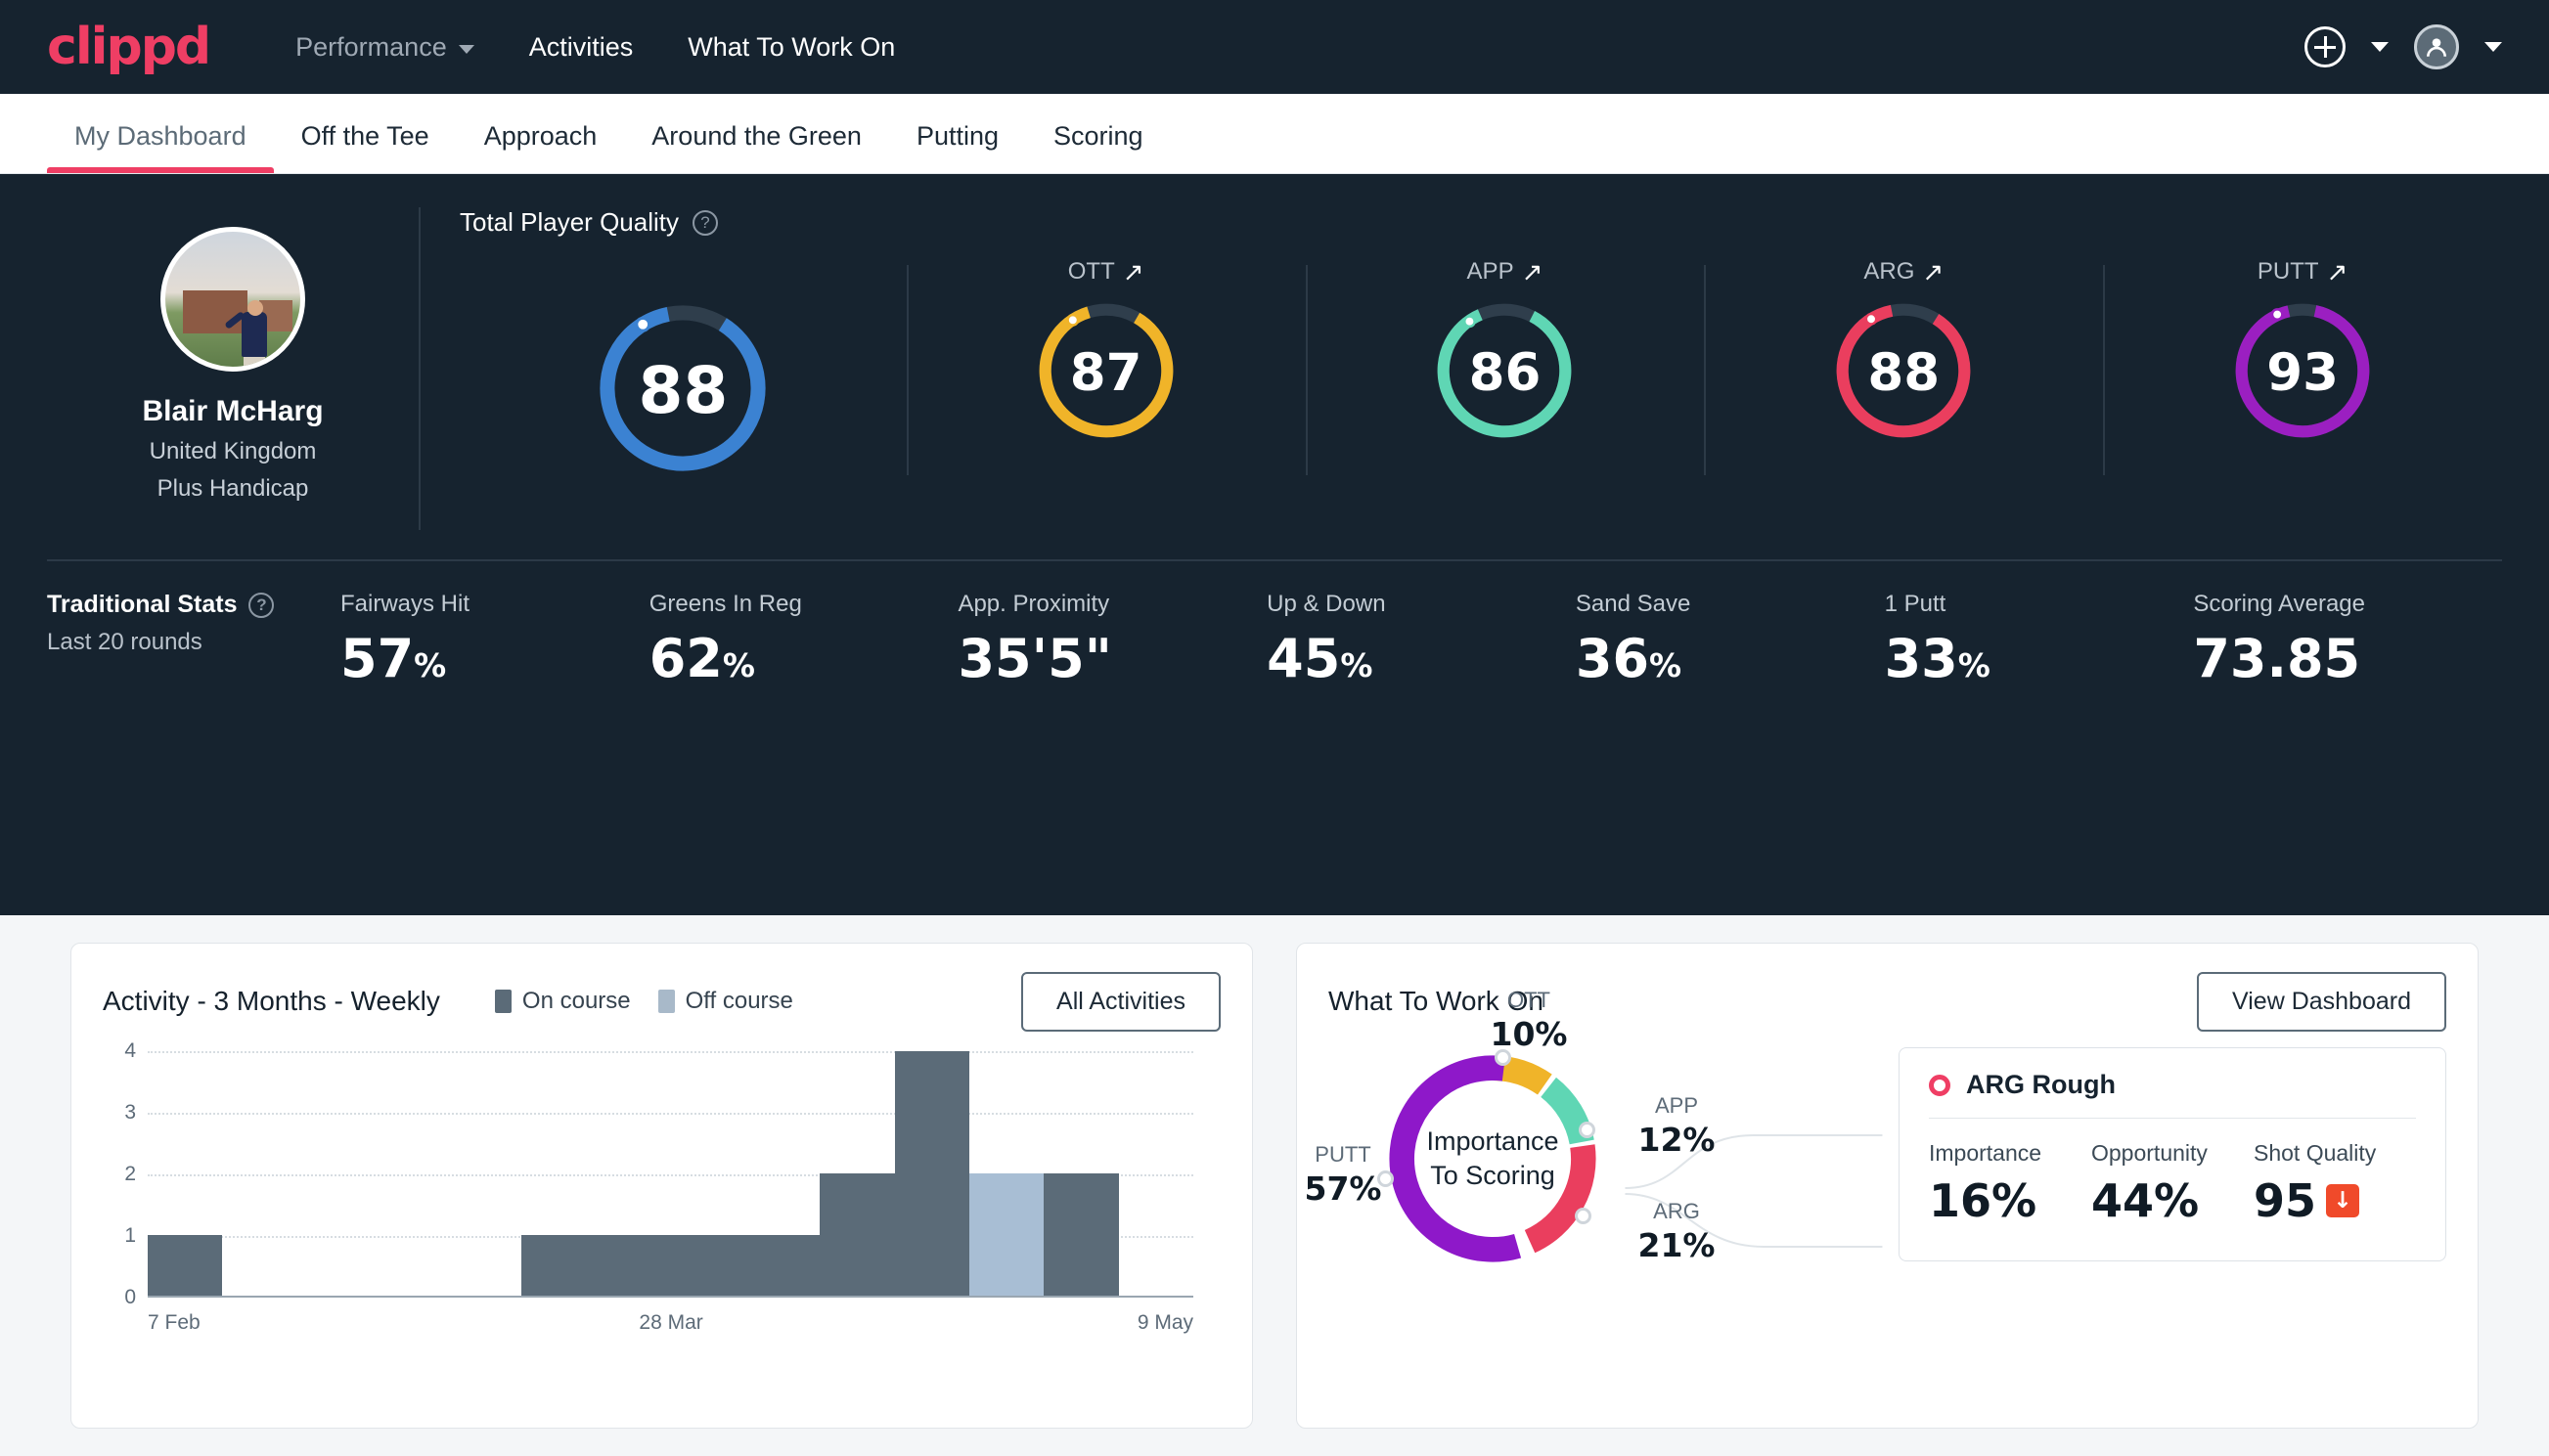 The height and width of the screenshot is (1456, 2549). I want to click on stat-number: 45, so click(1304, 658).